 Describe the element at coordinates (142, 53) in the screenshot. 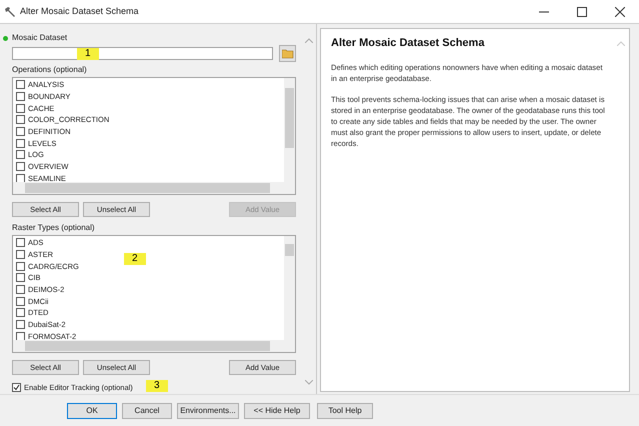

I see `input-field: 1` at that location.